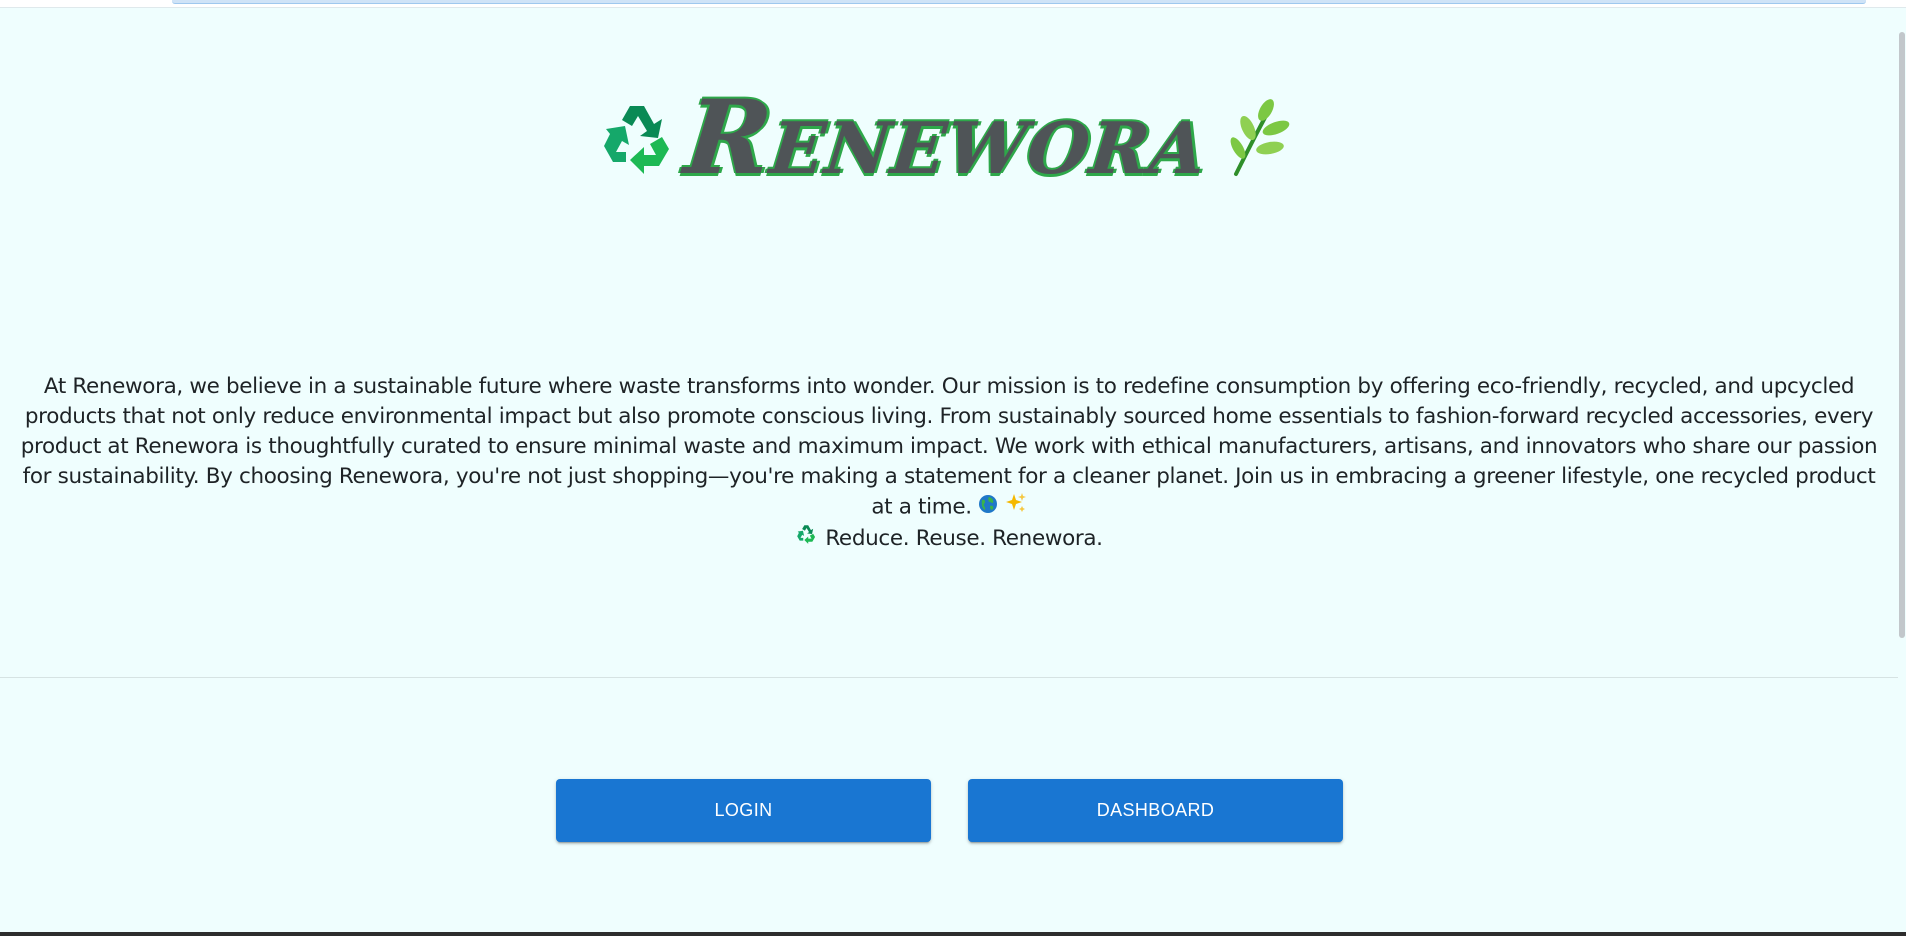  Describe the element at coordinates (1155, 810) in the screenshot. I see `dashboard-button: DASHBOARD` at that location.